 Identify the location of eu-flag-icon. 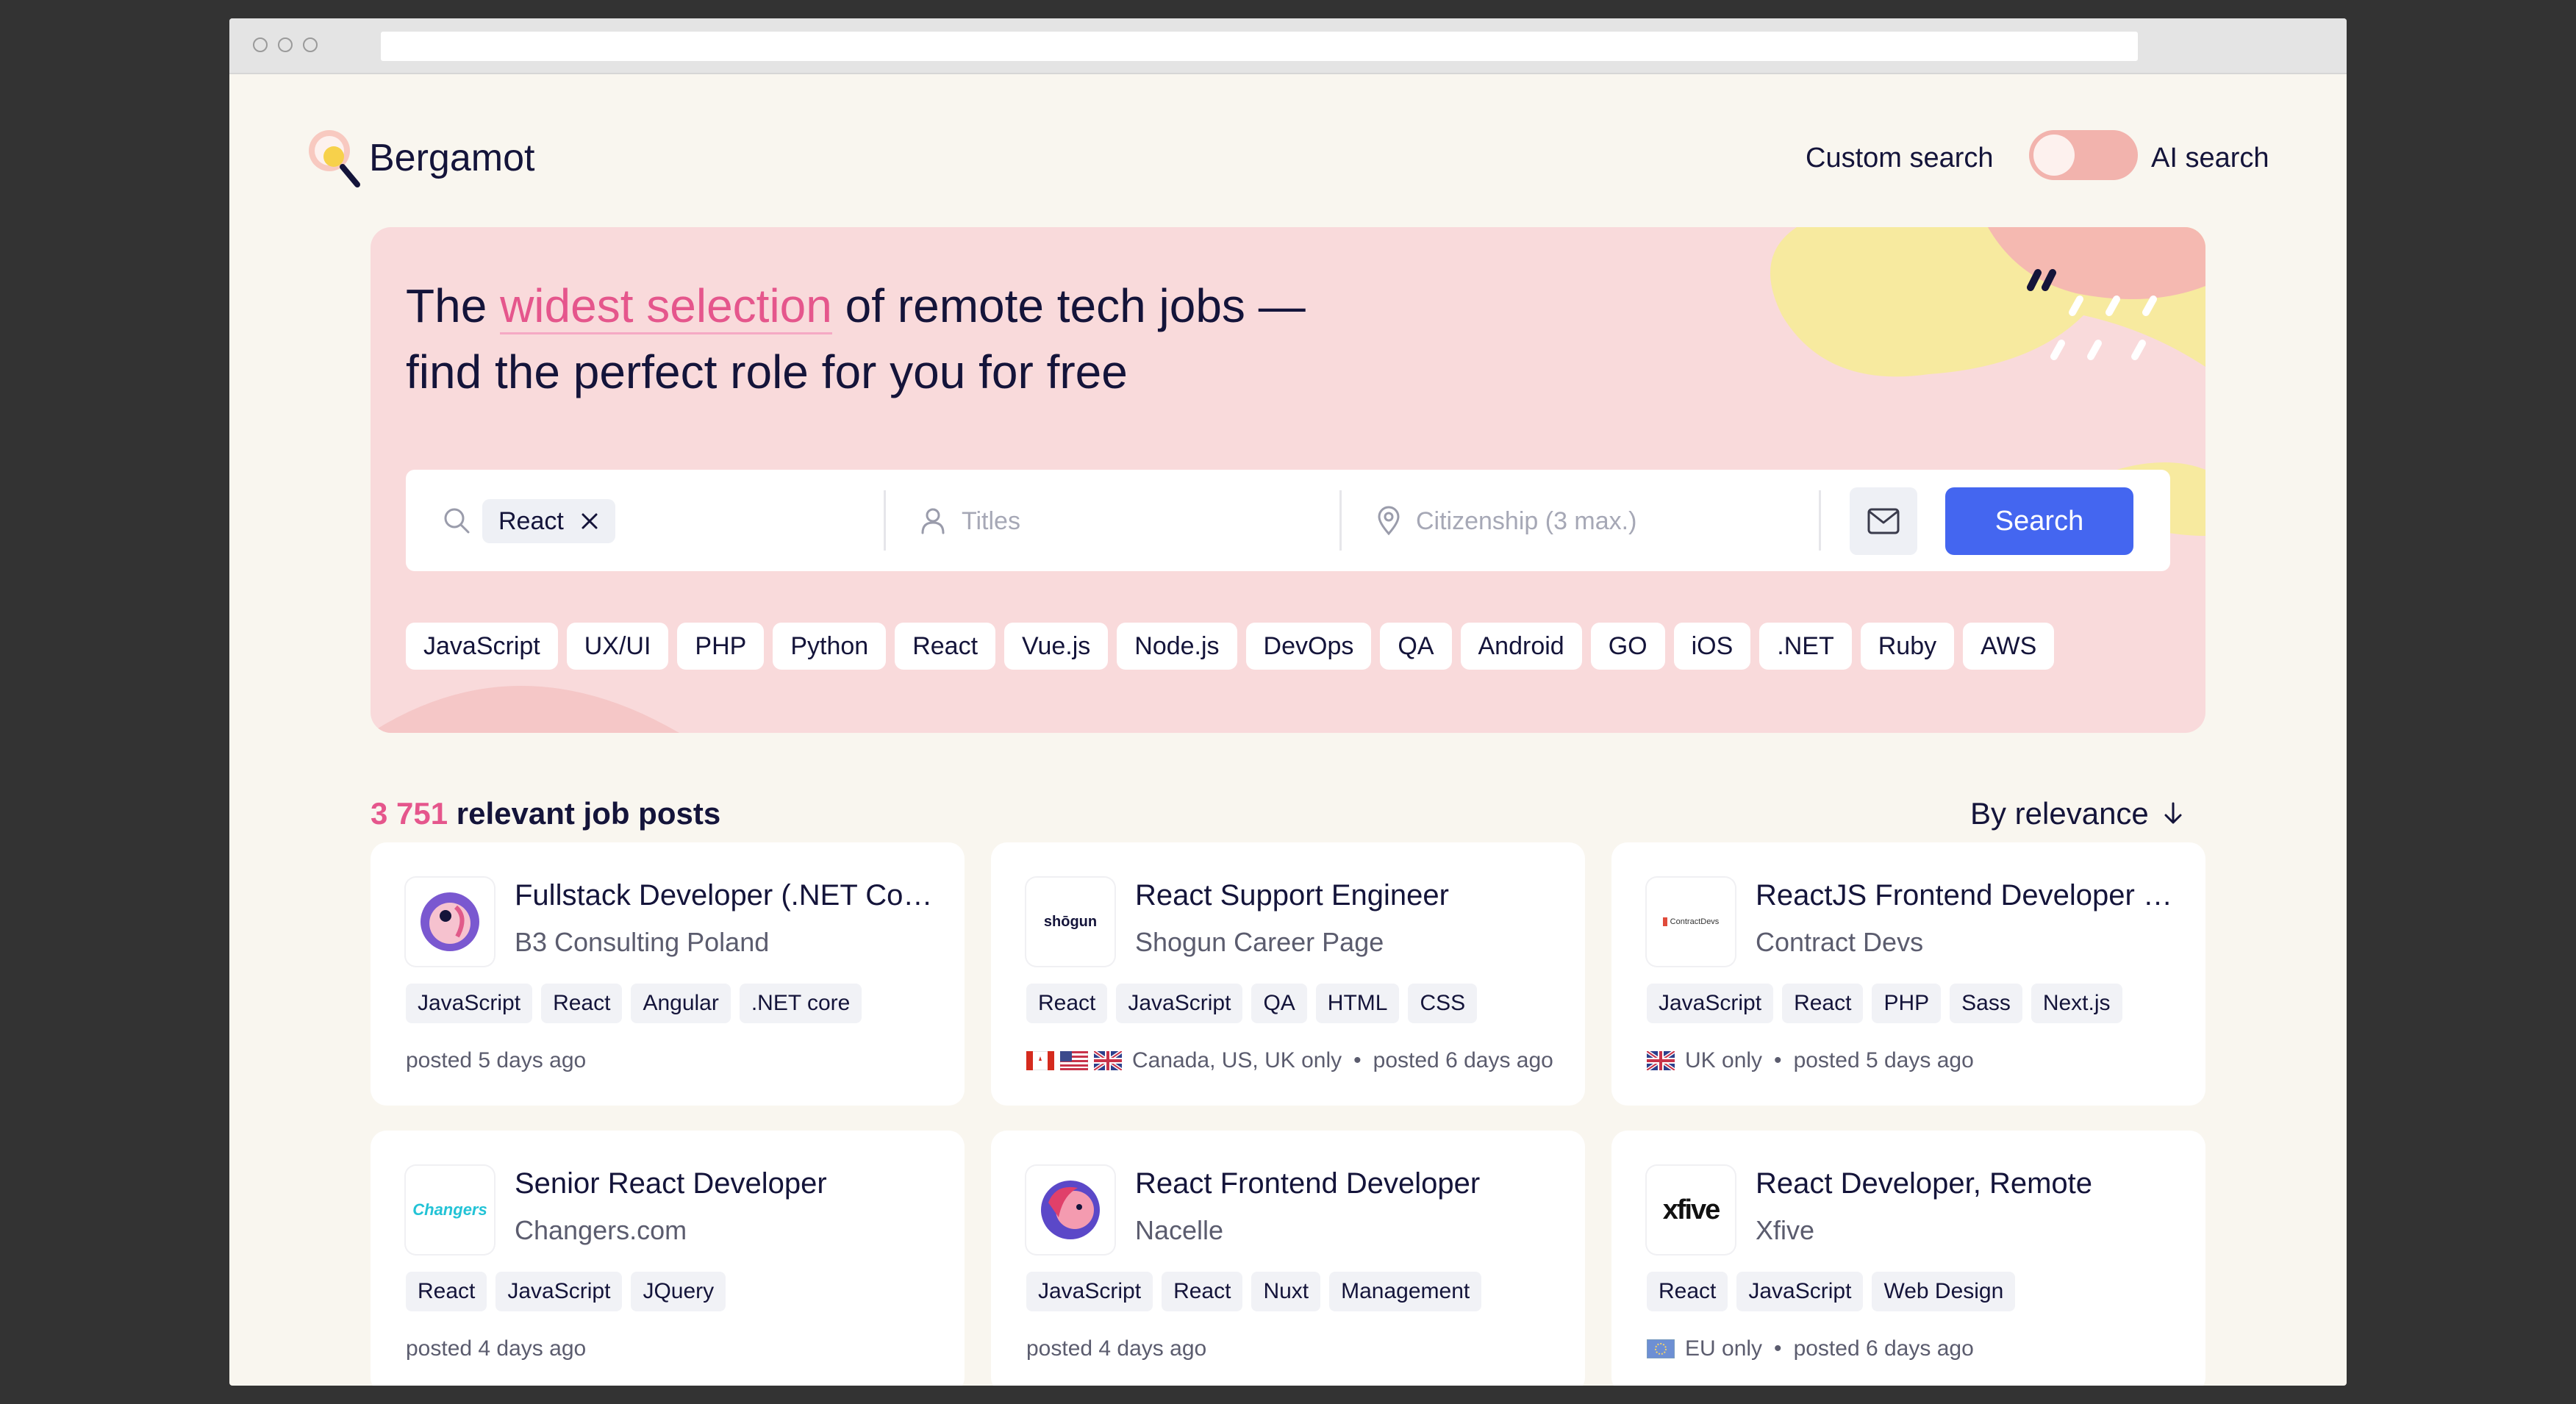
(1661, 1348).